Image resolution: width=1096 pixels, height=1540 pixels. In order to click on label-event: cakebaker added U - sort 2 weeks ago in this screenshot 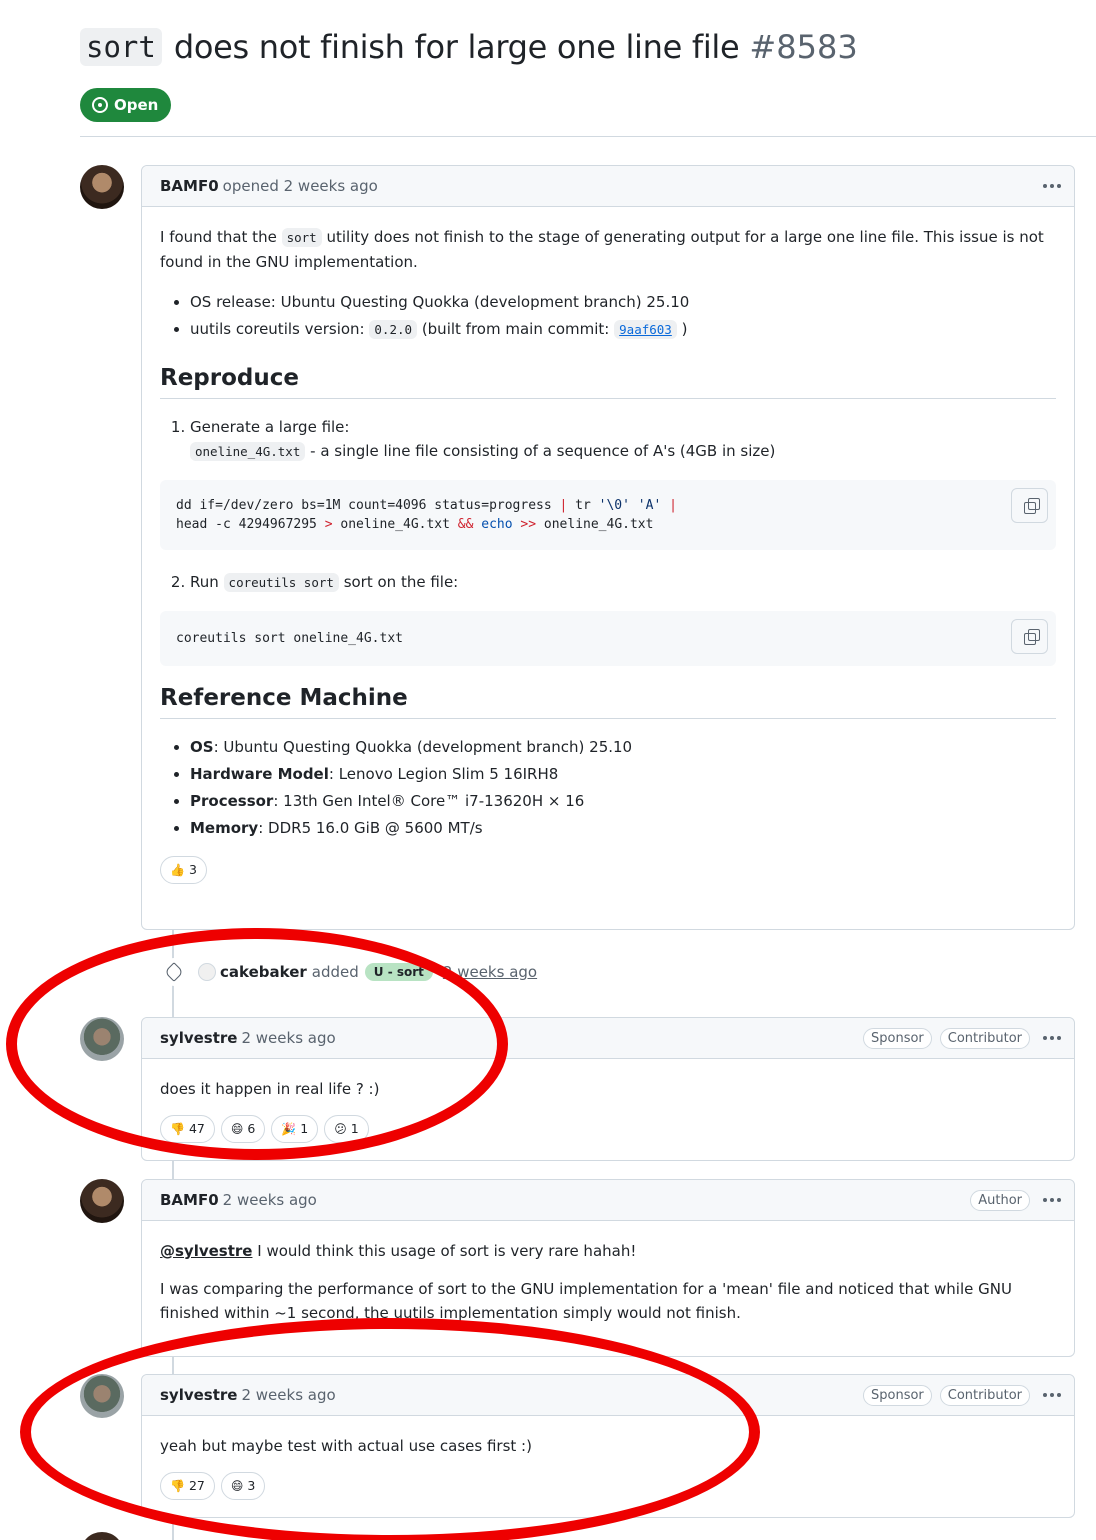, I will do `click(348, 972)`.